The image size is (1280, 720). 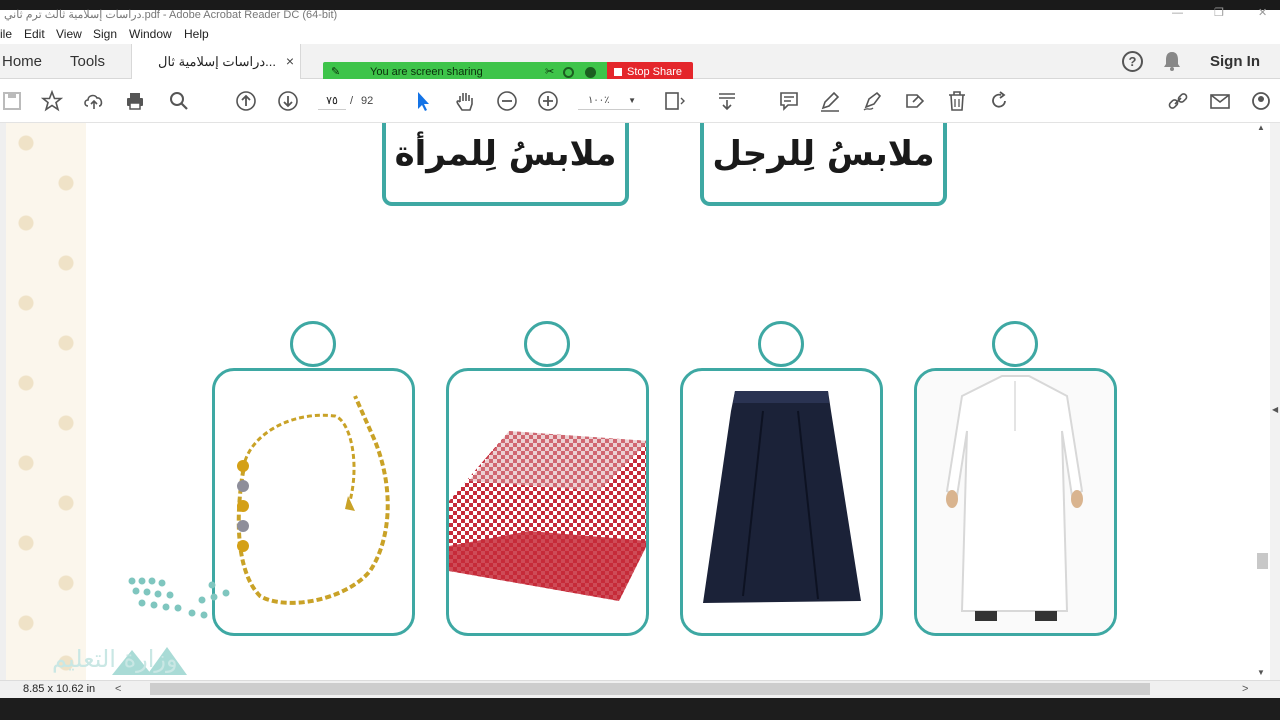 I want to click on zoom-in-icon, so click(x=548, y=101).